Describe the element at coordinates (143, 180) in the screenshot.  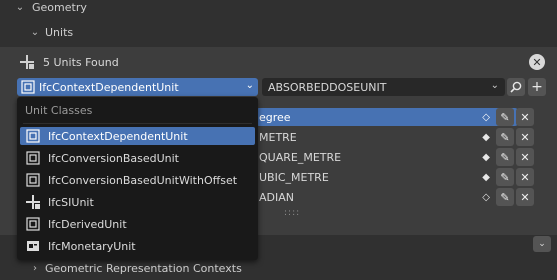
I see `menu-item-label: IfcConversionBasedUnitWithOffset` at that location.